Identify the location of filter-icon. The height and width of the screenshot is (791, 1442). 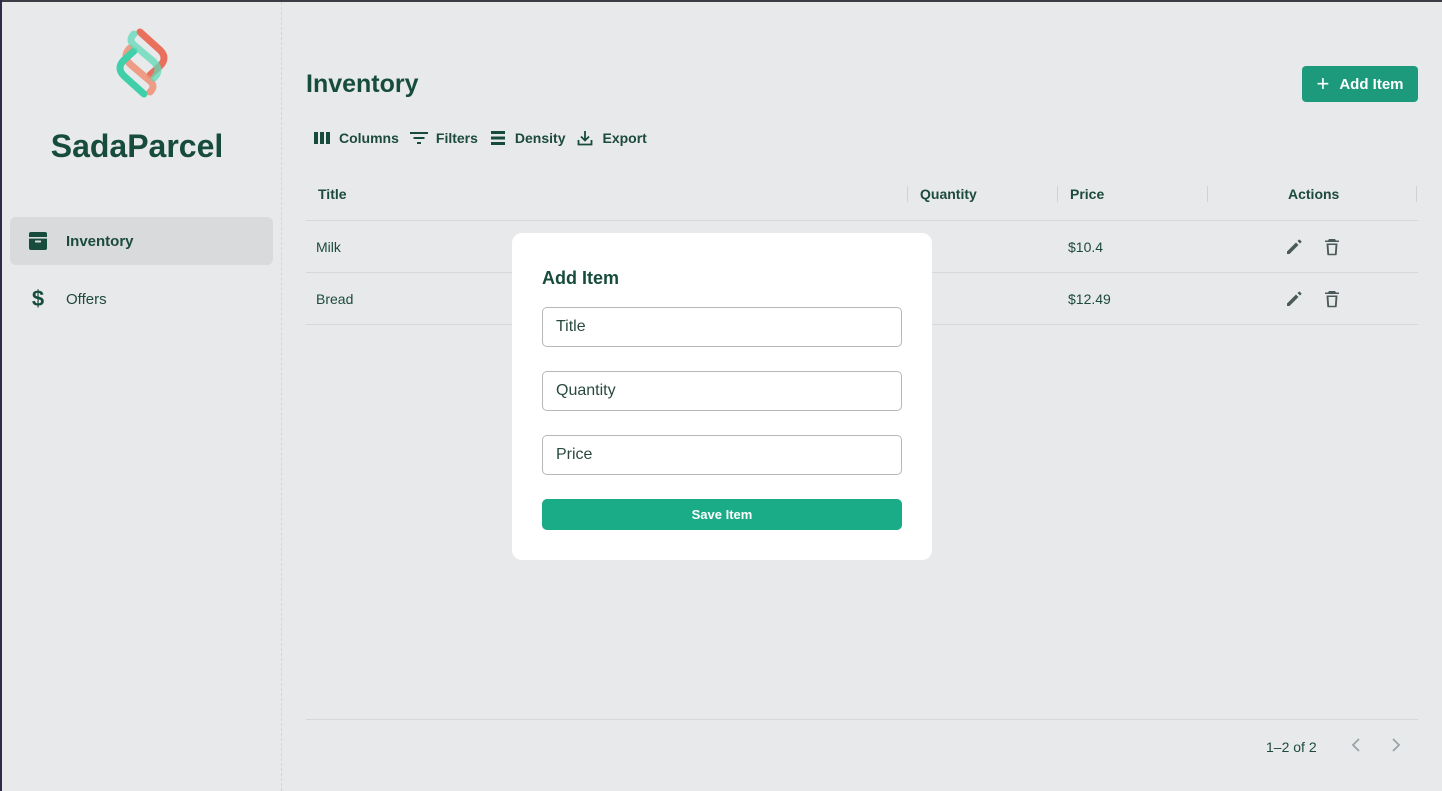
(419, 138).